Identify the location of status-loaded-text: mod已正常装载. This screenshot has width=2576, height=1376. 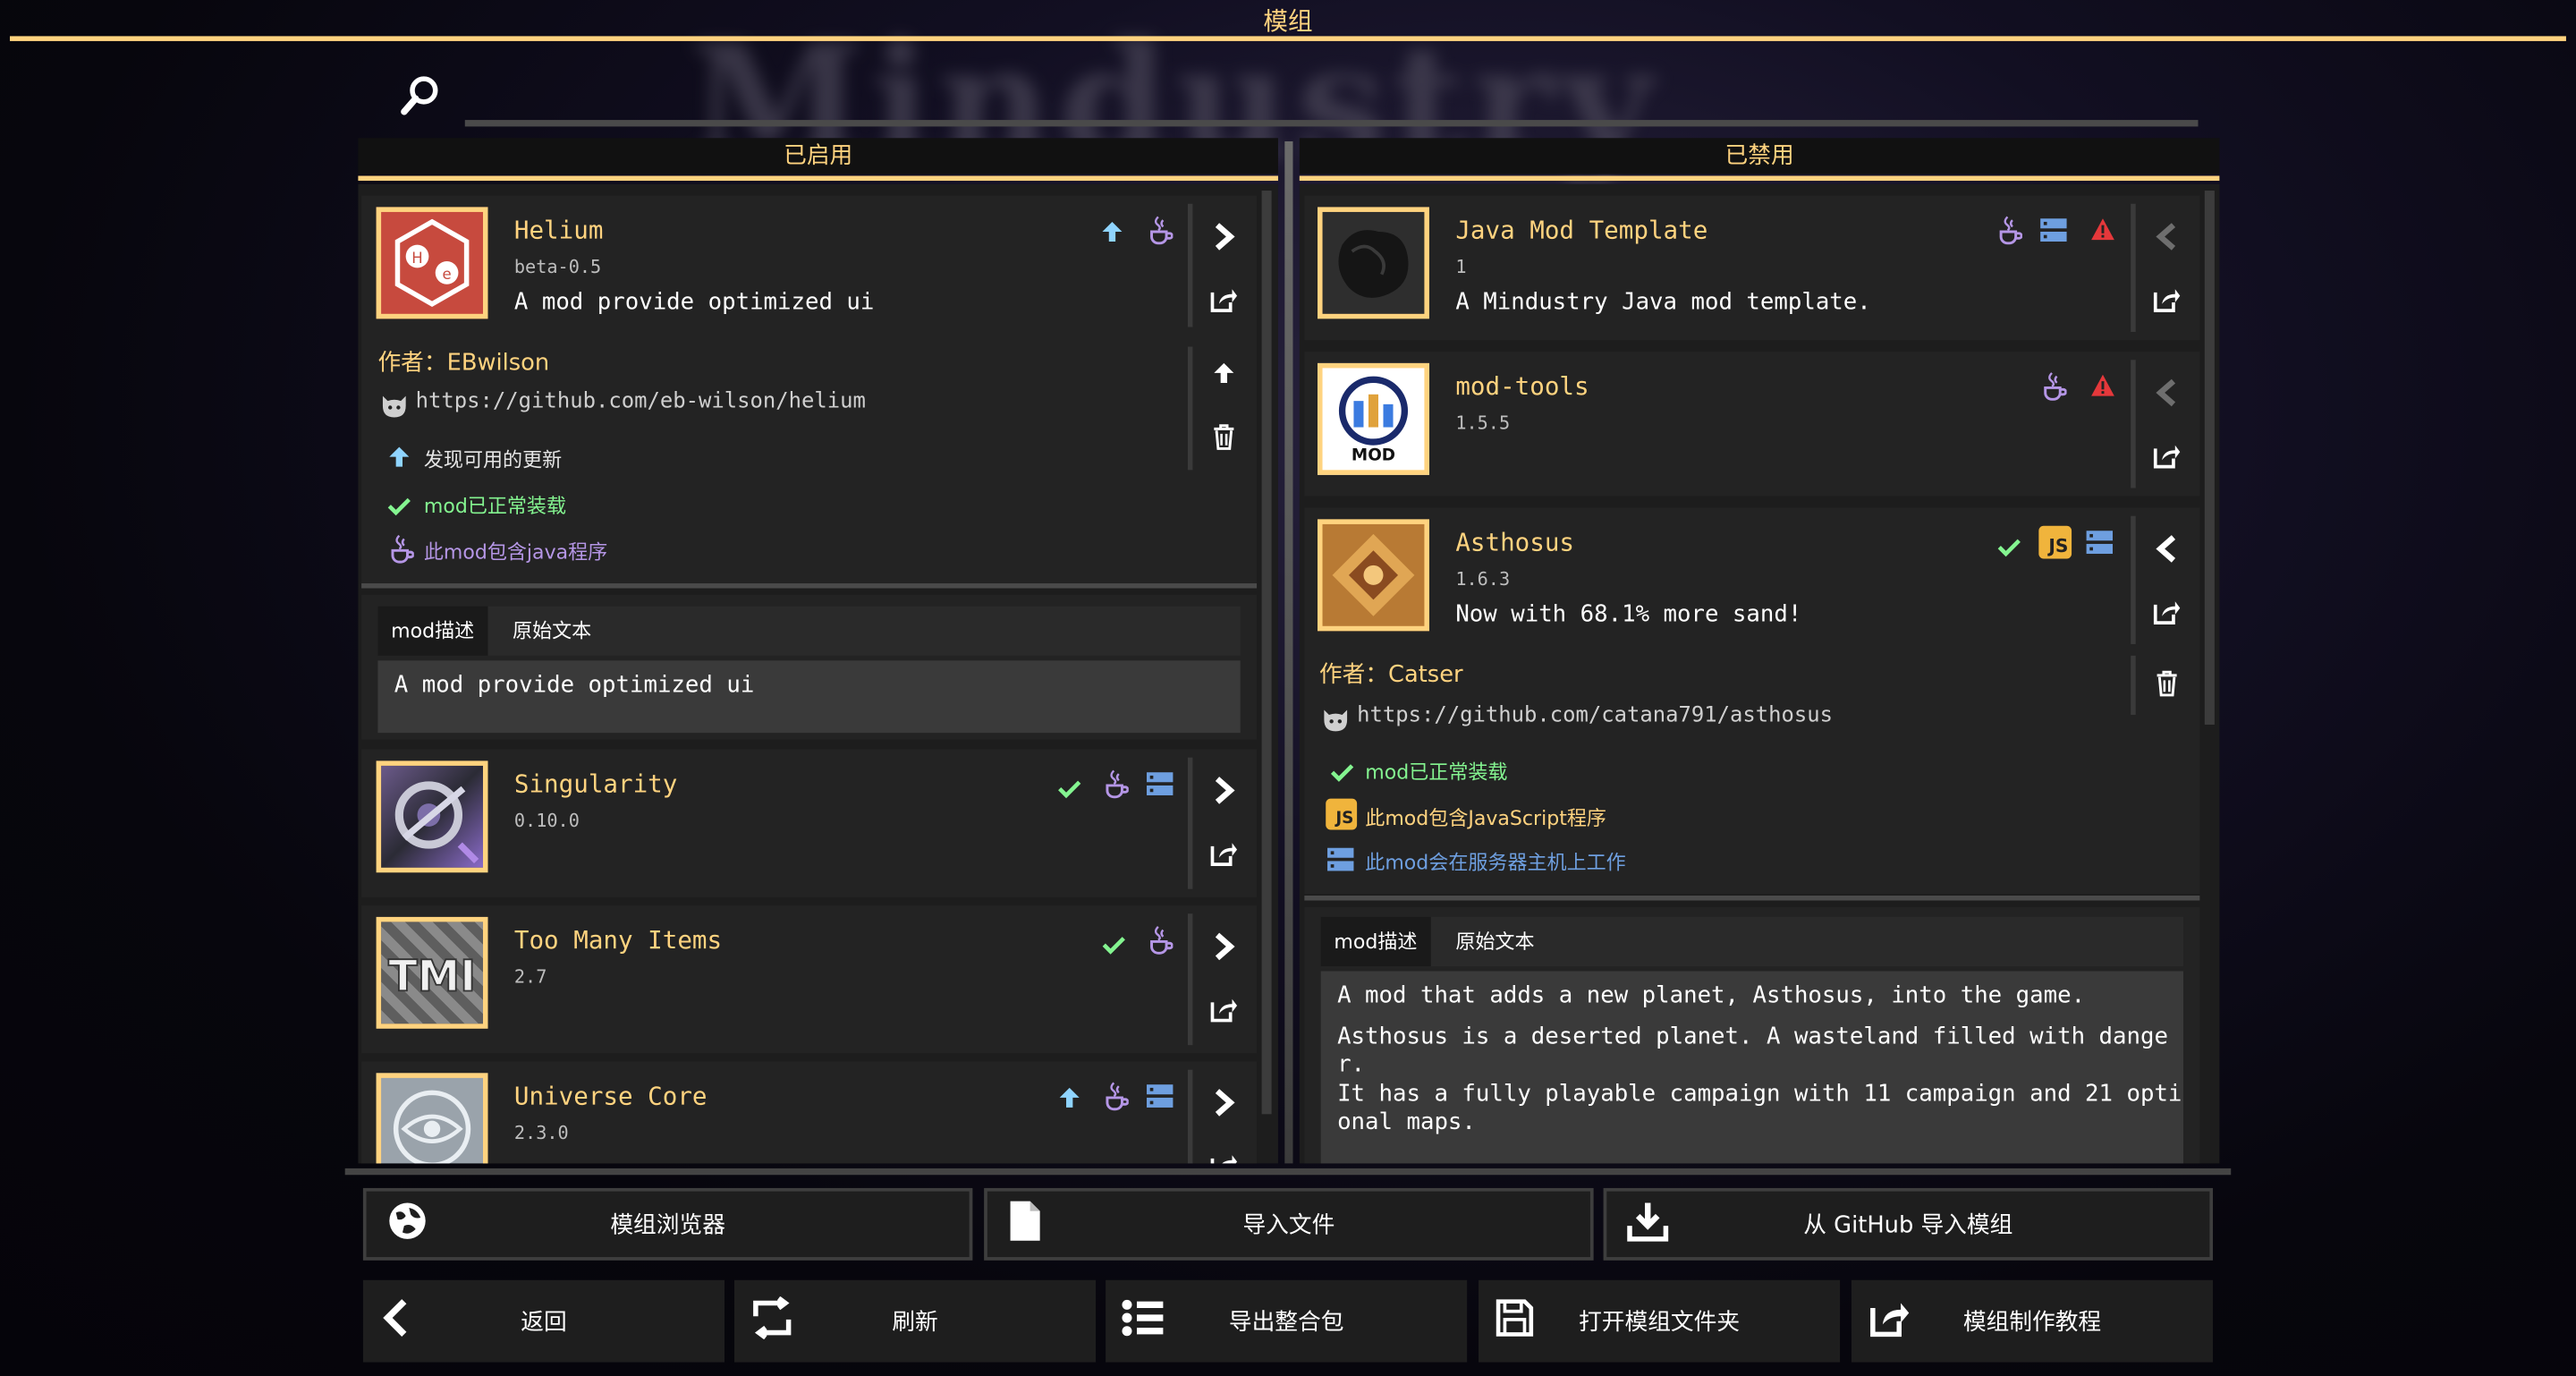
(1436, 773).